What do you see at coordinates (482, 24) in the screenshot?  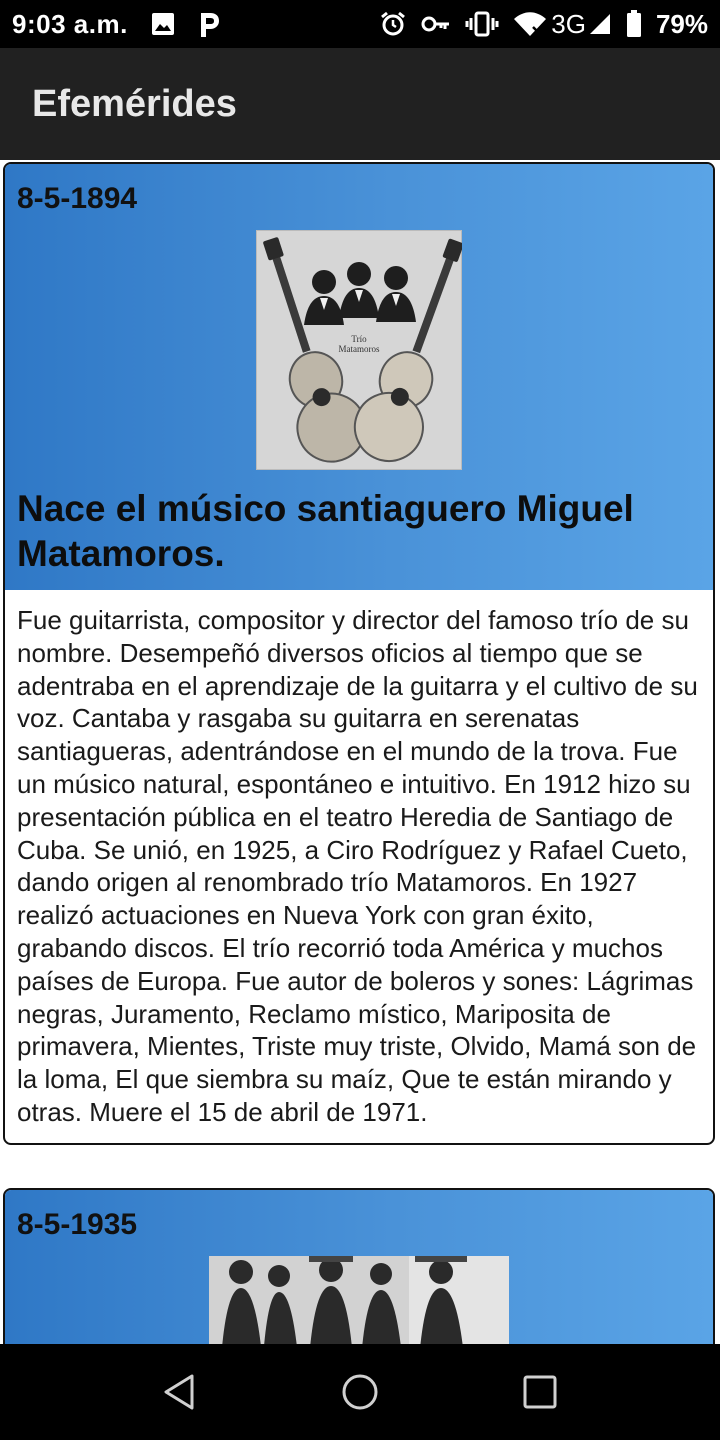 I see `vibrate-icon` at bounding box center [482, 24].